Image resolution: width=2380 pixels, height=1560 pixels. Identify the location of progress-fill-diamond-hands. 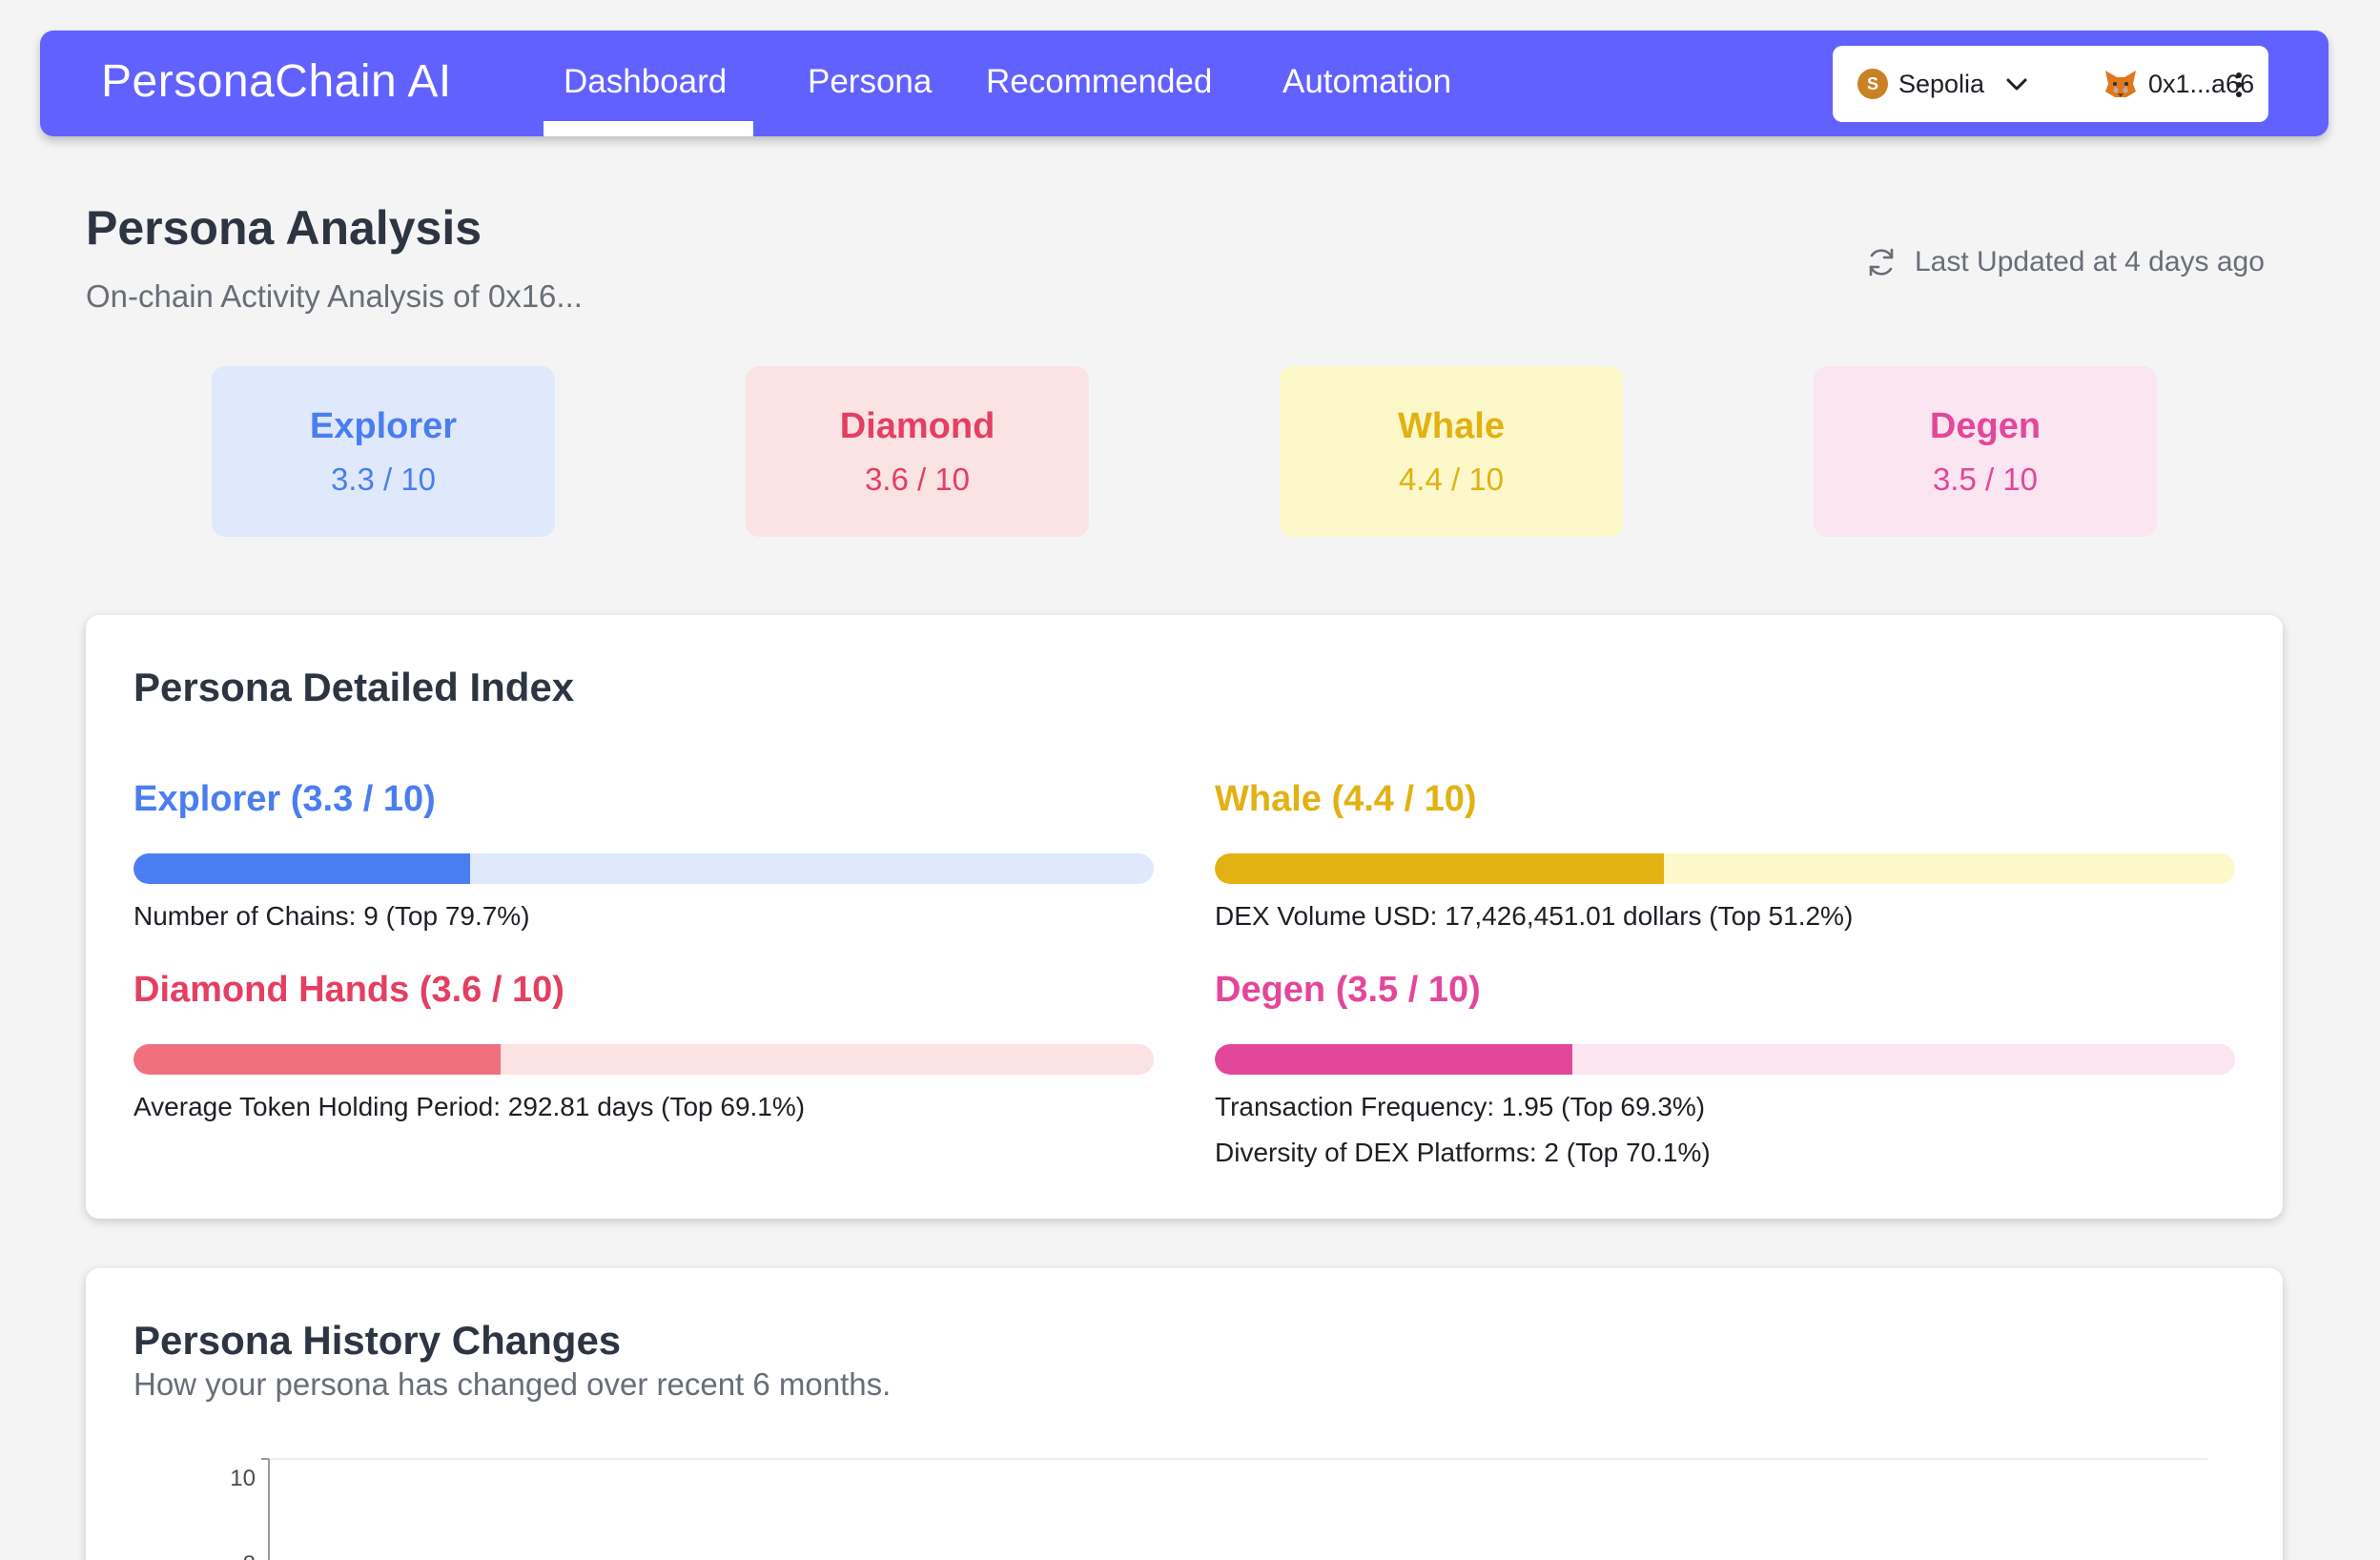
(318, 1059).